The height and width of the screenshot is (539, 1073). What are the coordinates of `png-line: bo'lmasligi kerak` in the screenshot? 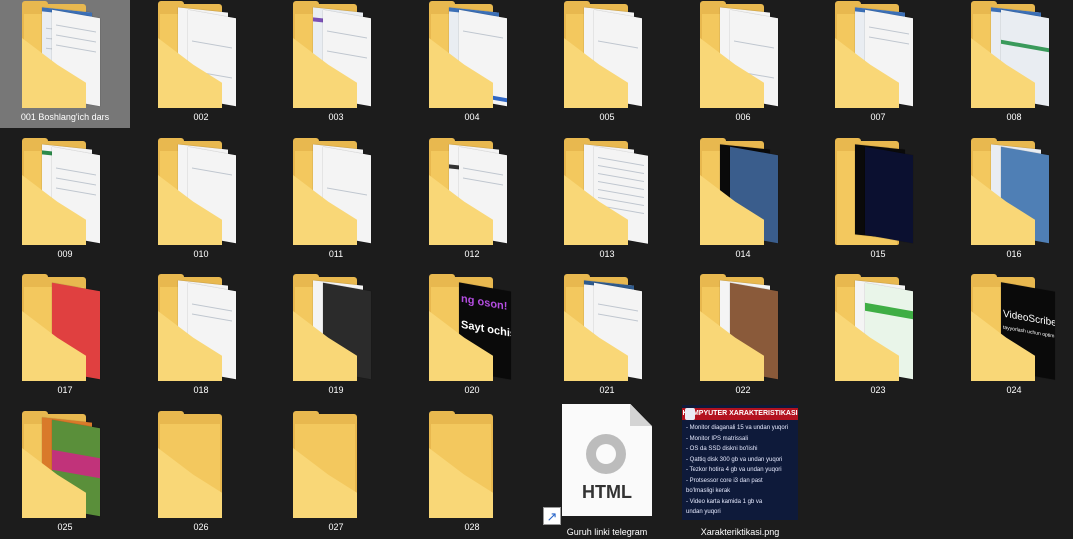 It's located at (708, 491).